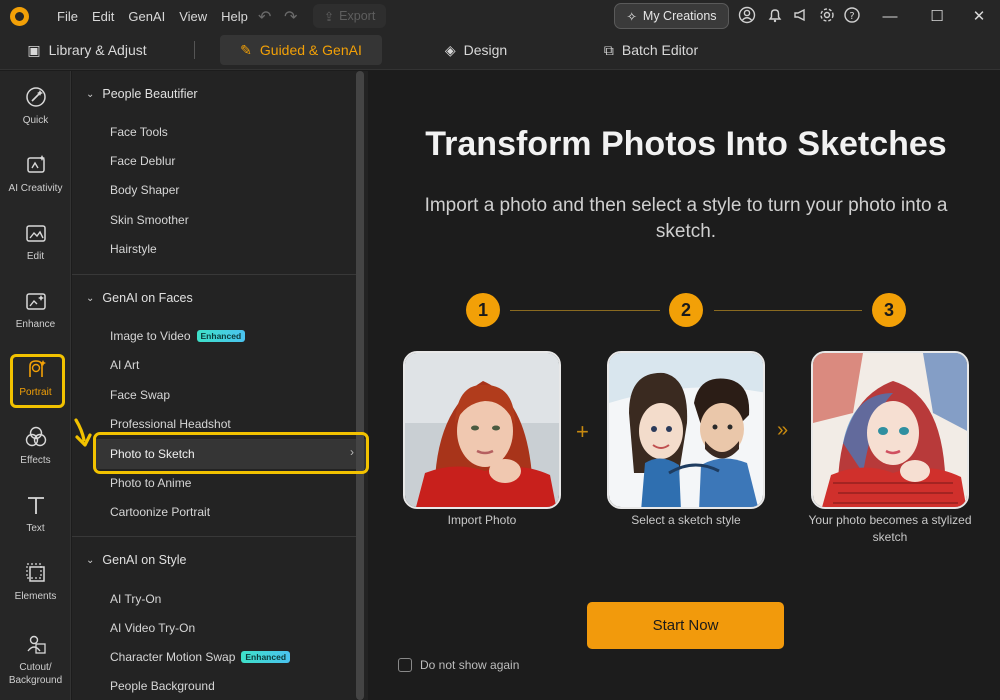  I want to click on enhance-icon, so click(36, 301).